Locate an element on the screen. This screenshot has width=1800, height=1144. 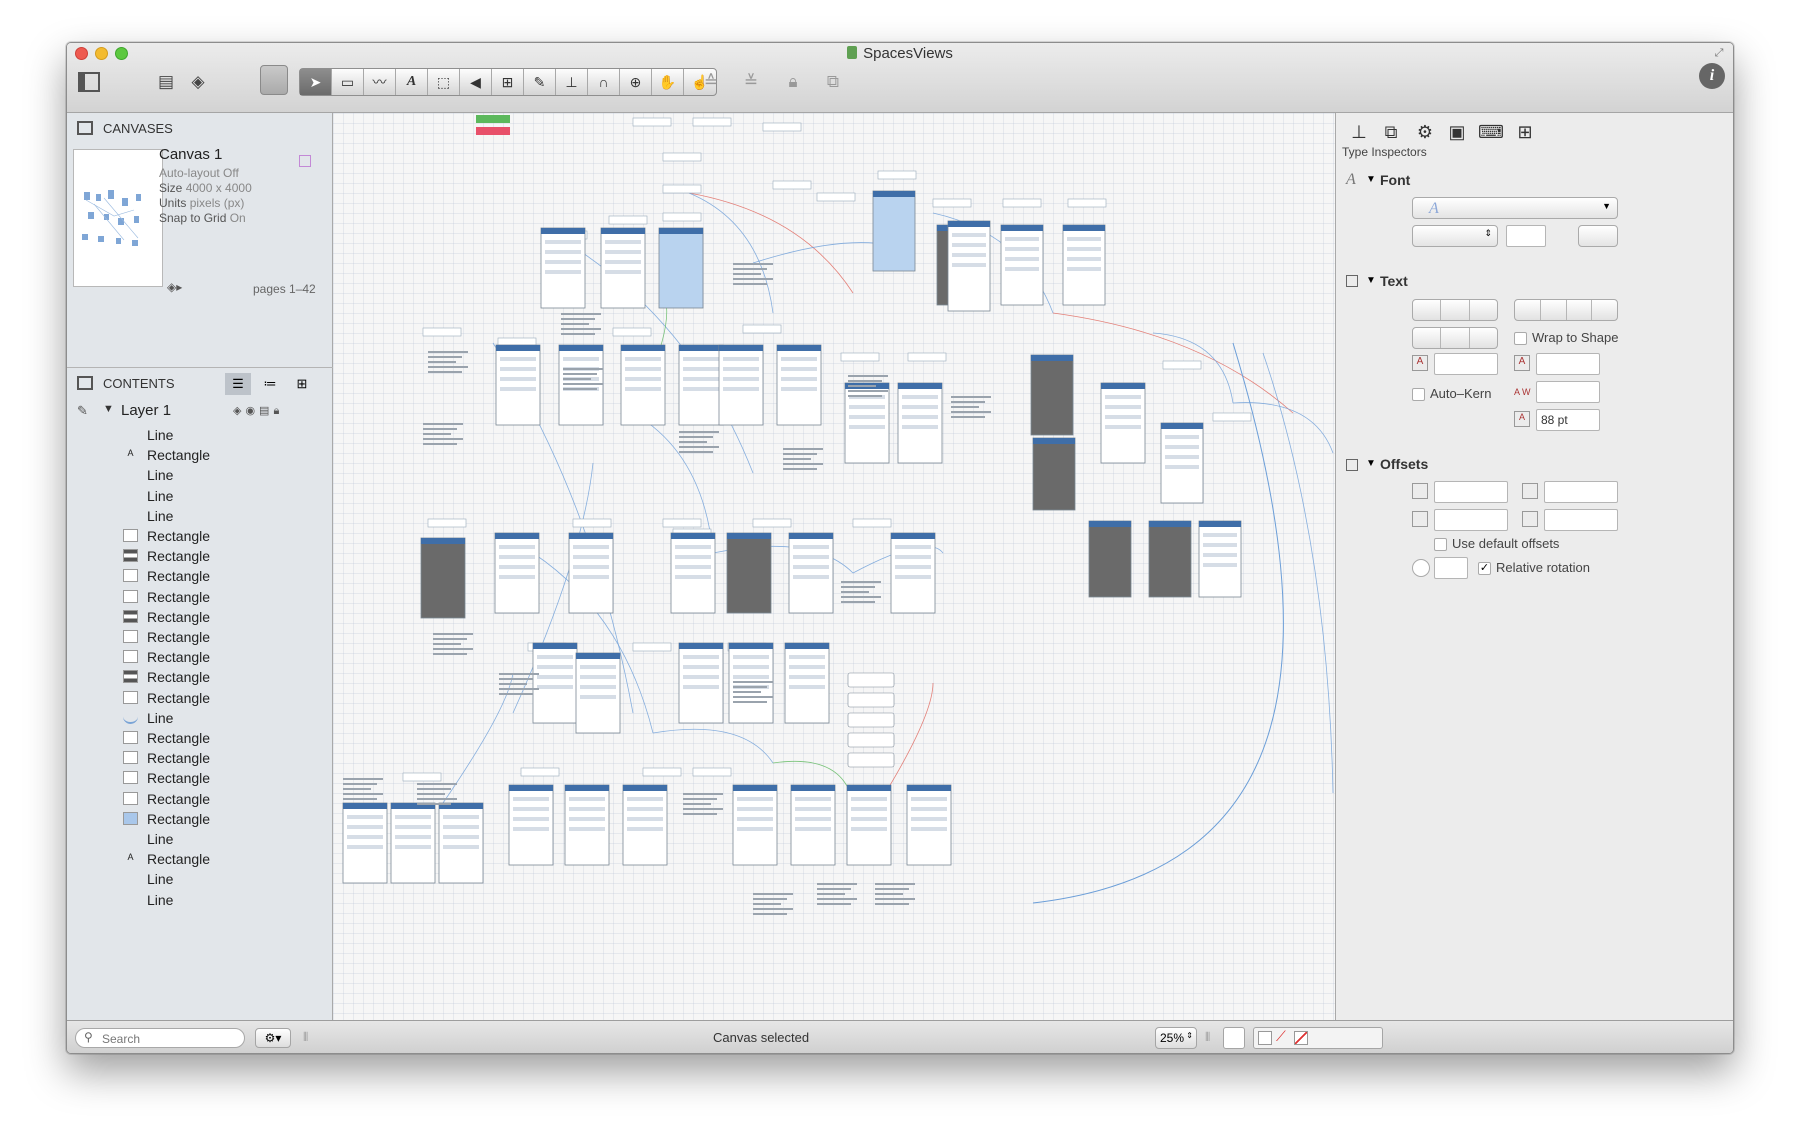
fill-color-well is located at coordinates (1234, 1038).